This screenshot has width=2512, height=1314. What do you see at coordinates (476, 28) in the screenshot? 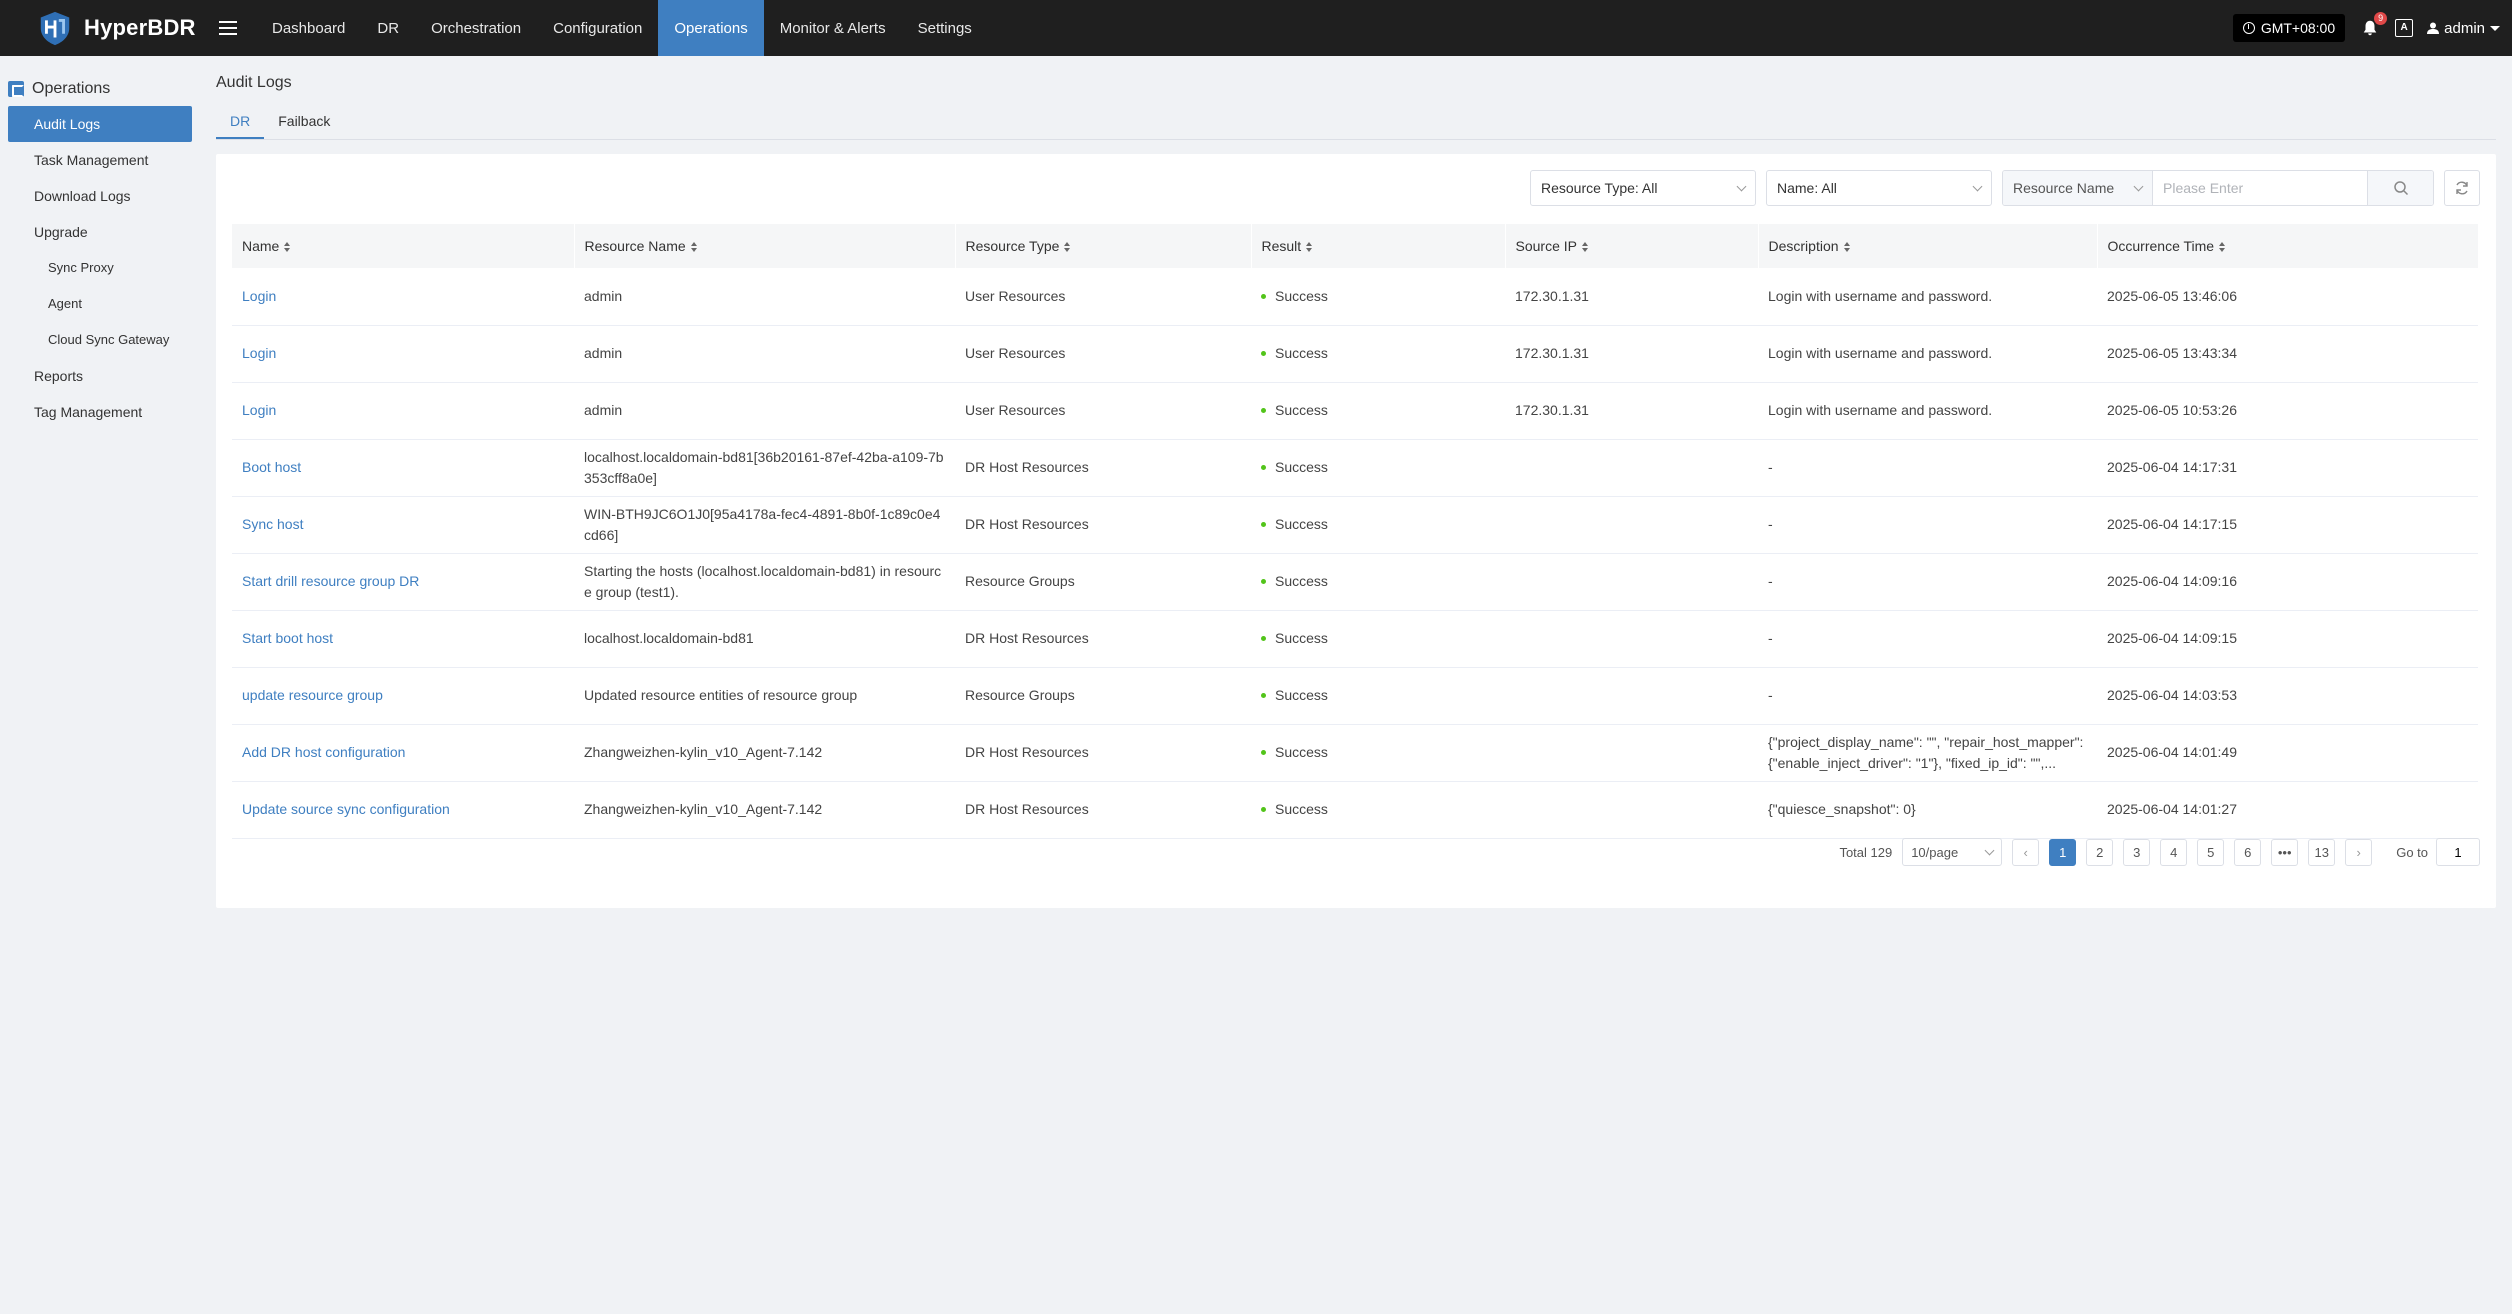
I see `nav-orchestration: Orchestration` at bounding box center [476, 28].